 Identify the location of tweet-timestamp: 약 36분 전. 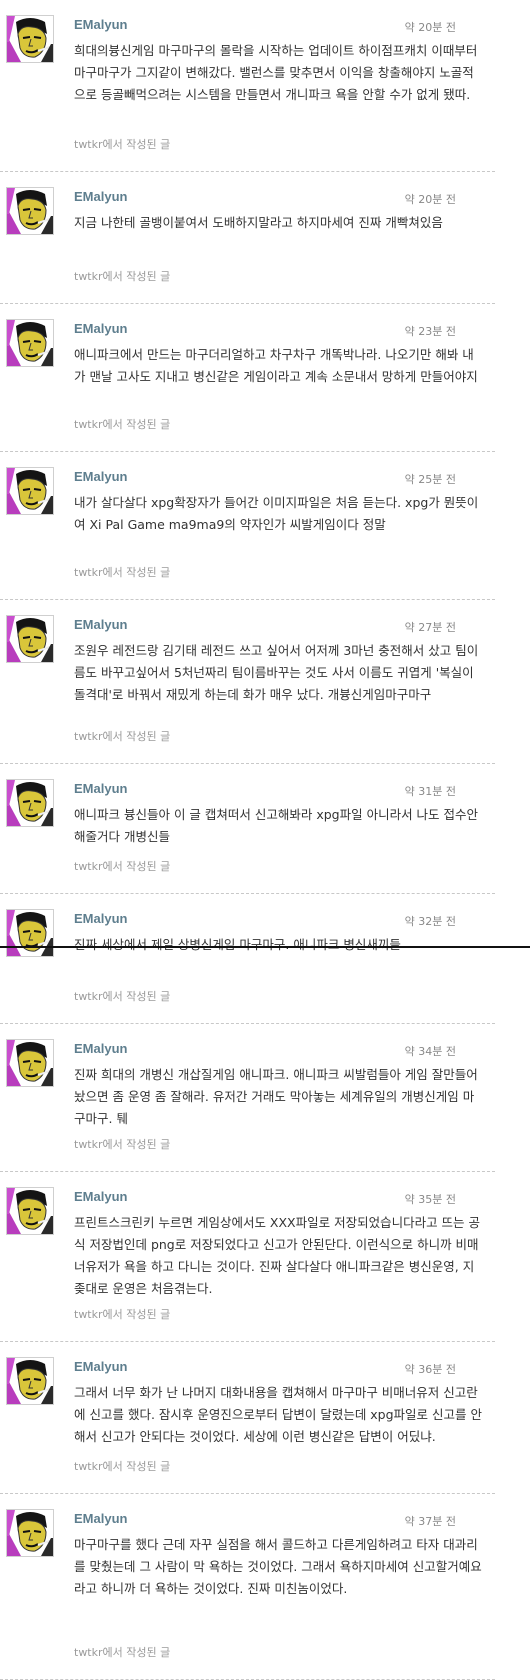
(430, 1369).